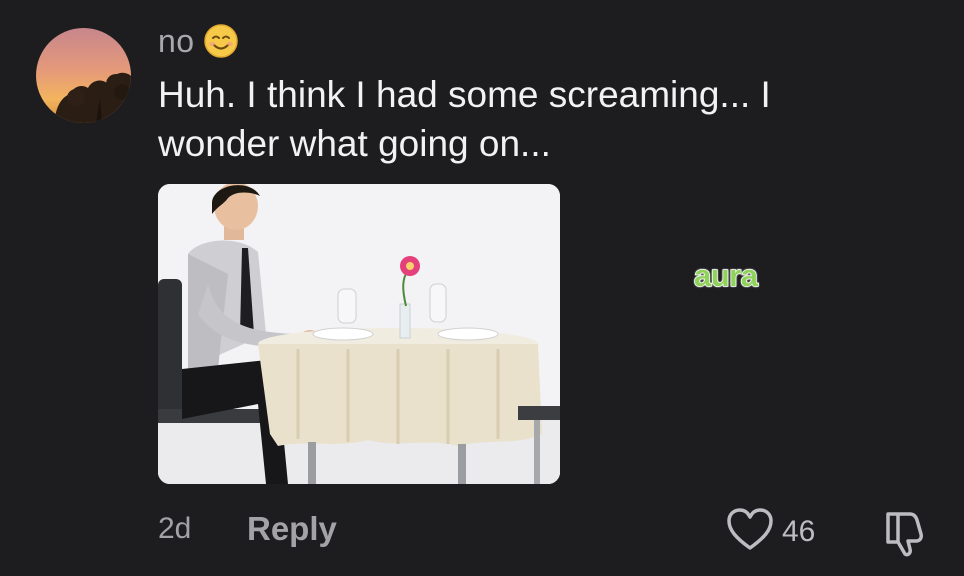  I want to click on smiling-face-icon, so click(221, 41).